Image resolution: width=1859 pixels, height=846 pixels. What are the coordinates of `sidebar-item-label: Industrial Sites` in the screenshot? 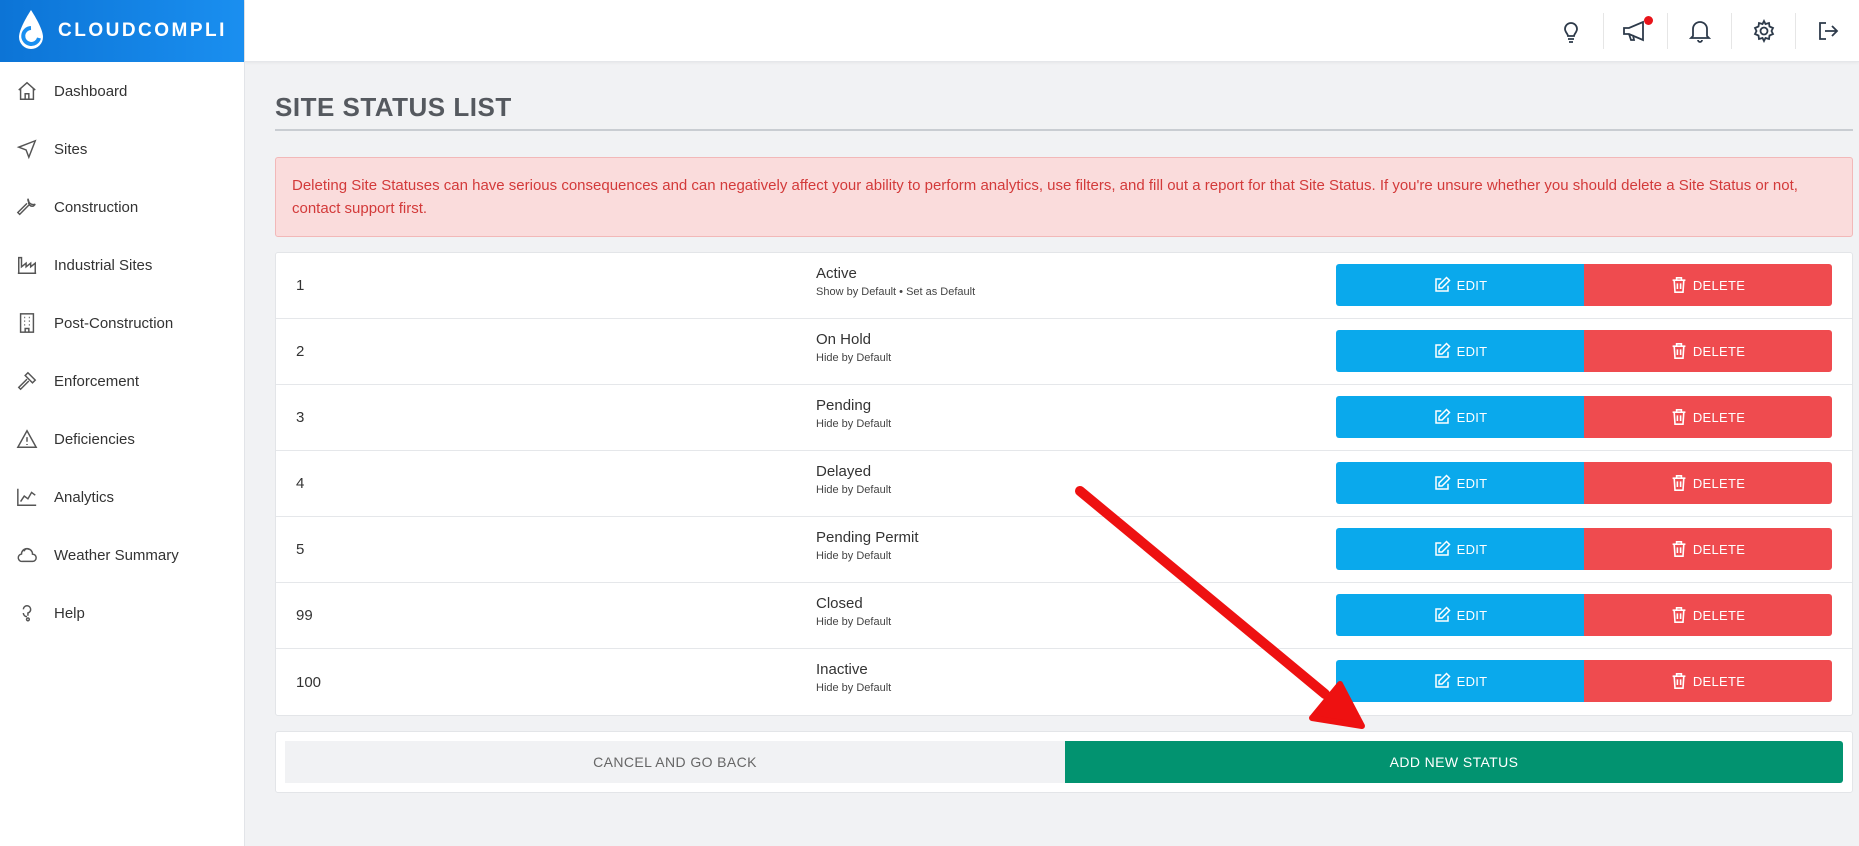 It's located at (103, 265).